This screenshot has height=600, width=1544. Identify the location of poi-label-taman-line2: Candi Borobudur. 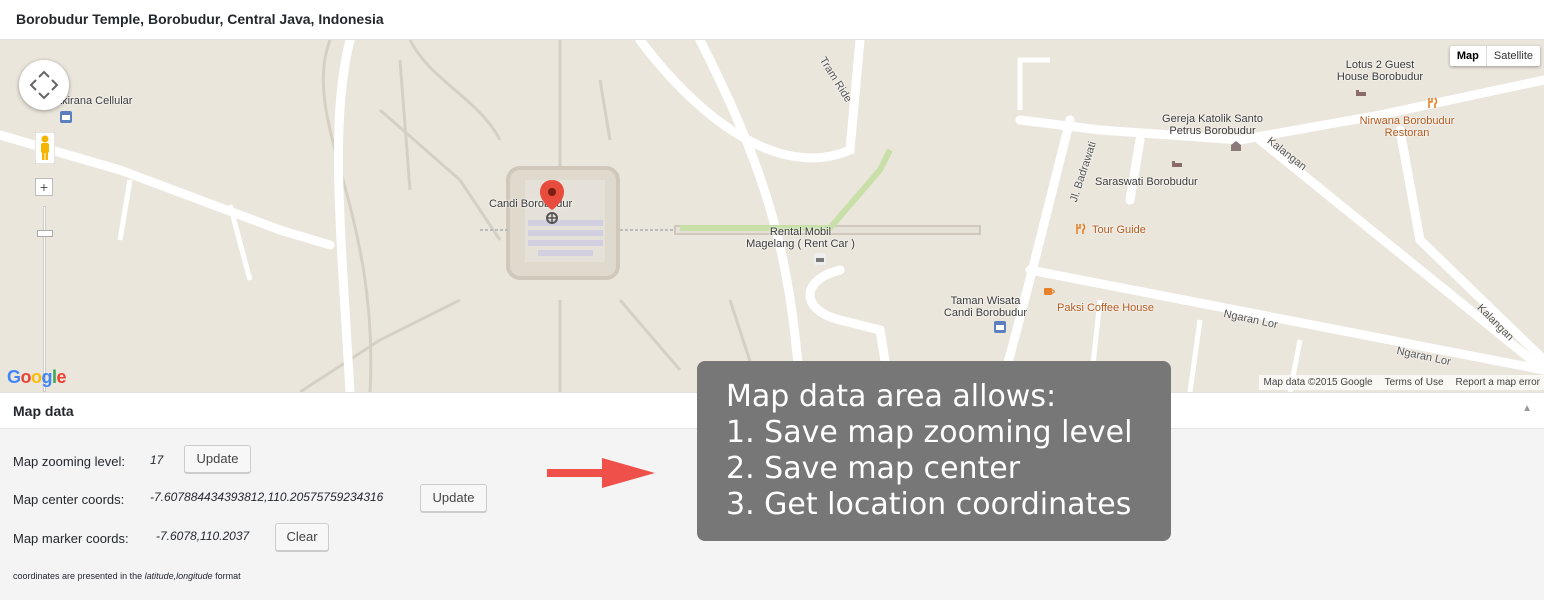
(985, 313).